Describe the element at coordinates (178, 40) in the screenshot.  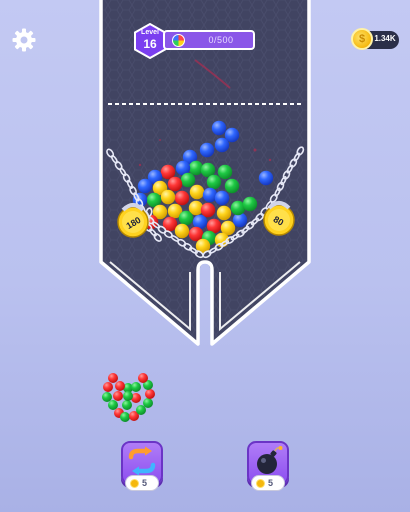
I see `color-ball-icon` at that location.